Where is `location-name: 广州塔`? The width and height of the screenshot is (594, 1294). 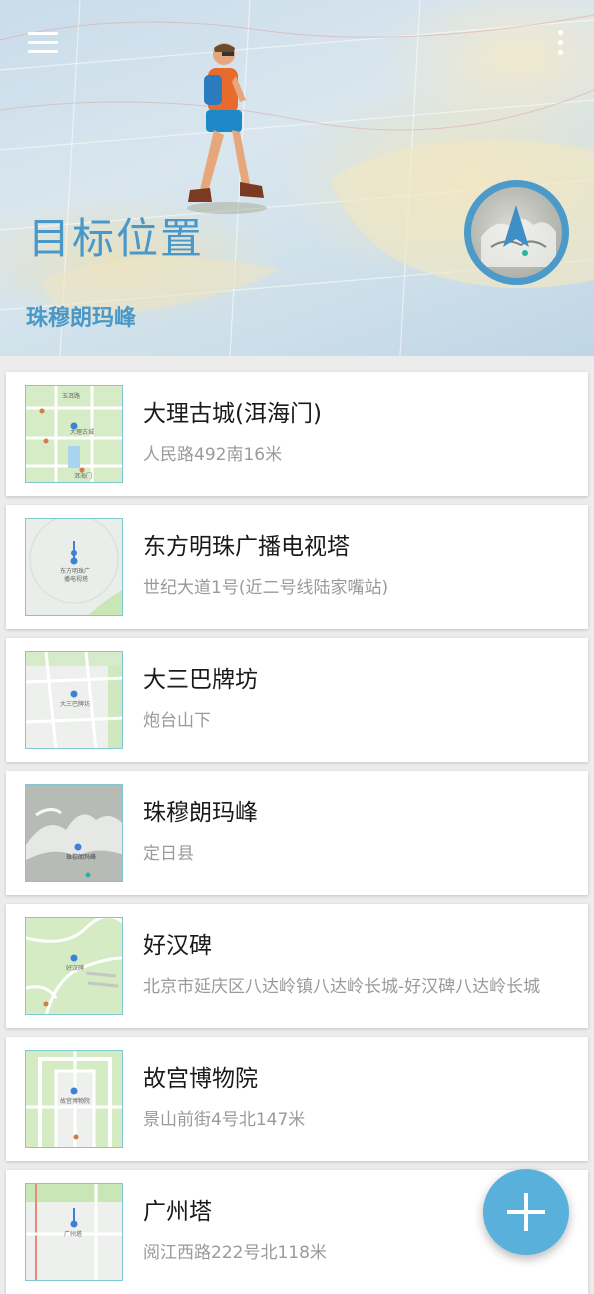 location-name: 广州塔 is located at coordinates (177, 1212).